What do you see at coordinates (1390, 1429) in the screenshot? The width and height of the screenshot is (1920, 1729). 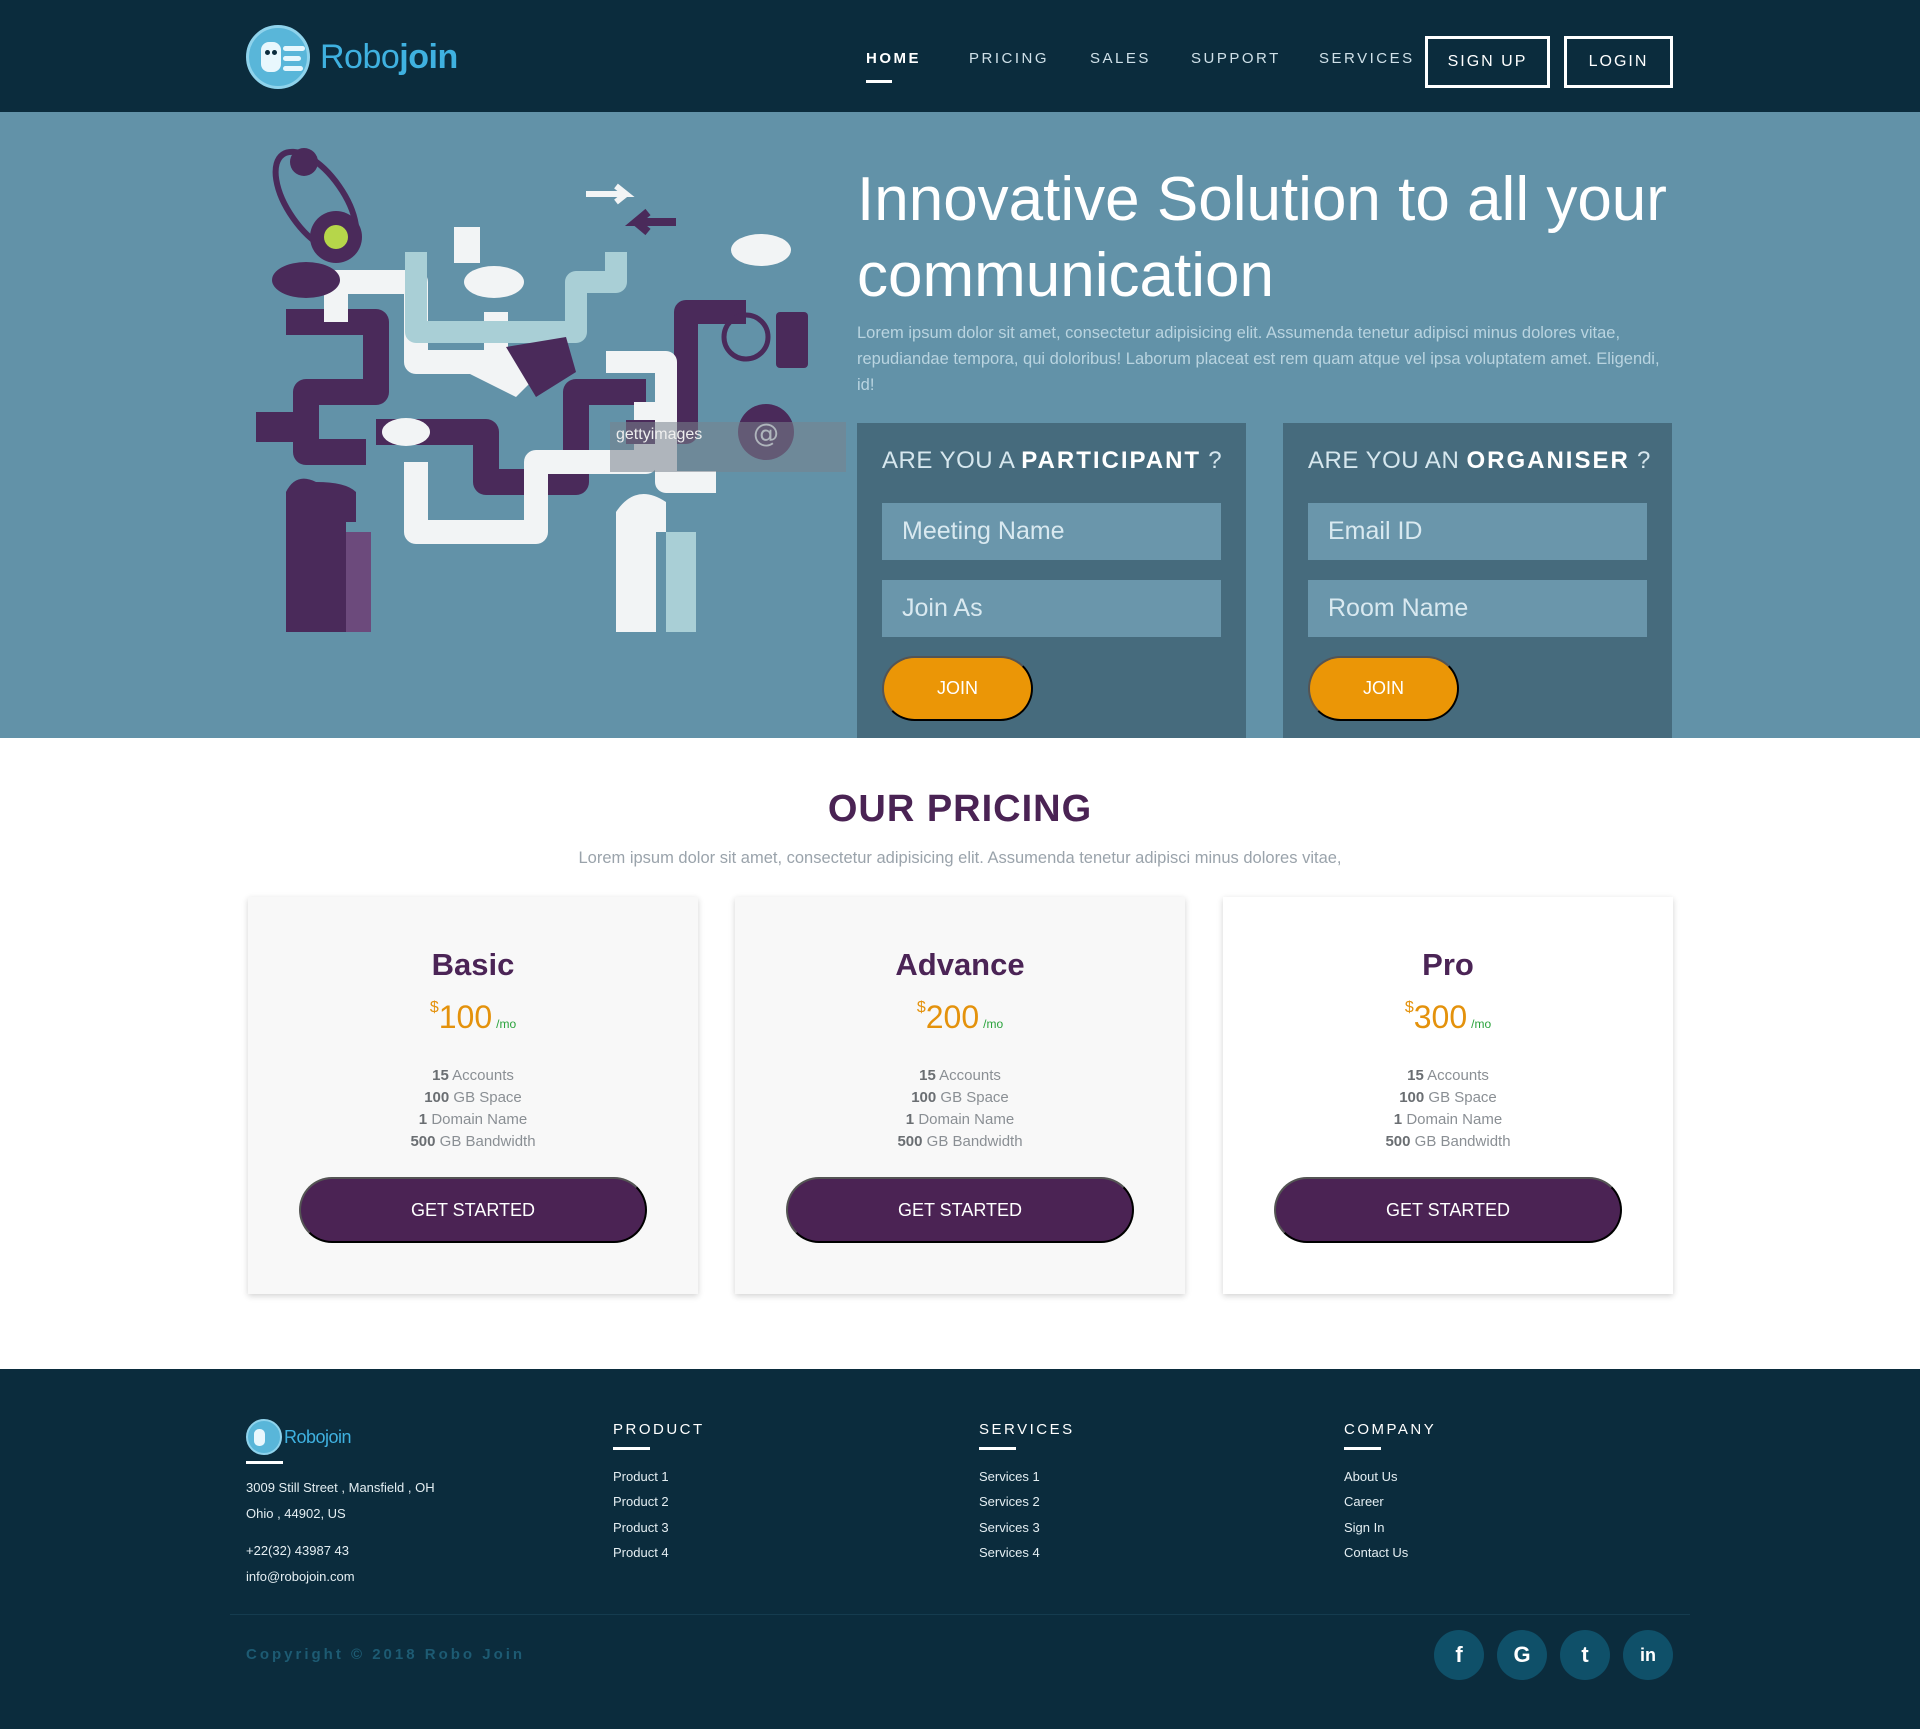 I see `footer-col-title-company: COMPANY` at bounding box center [1390, 1429].